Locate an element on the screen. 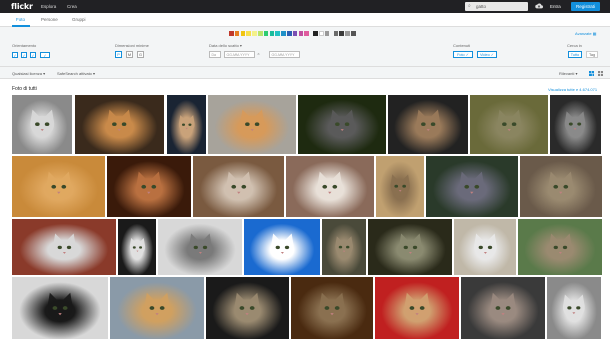  signup-button: Registrati is located at coordinates (585, 6).